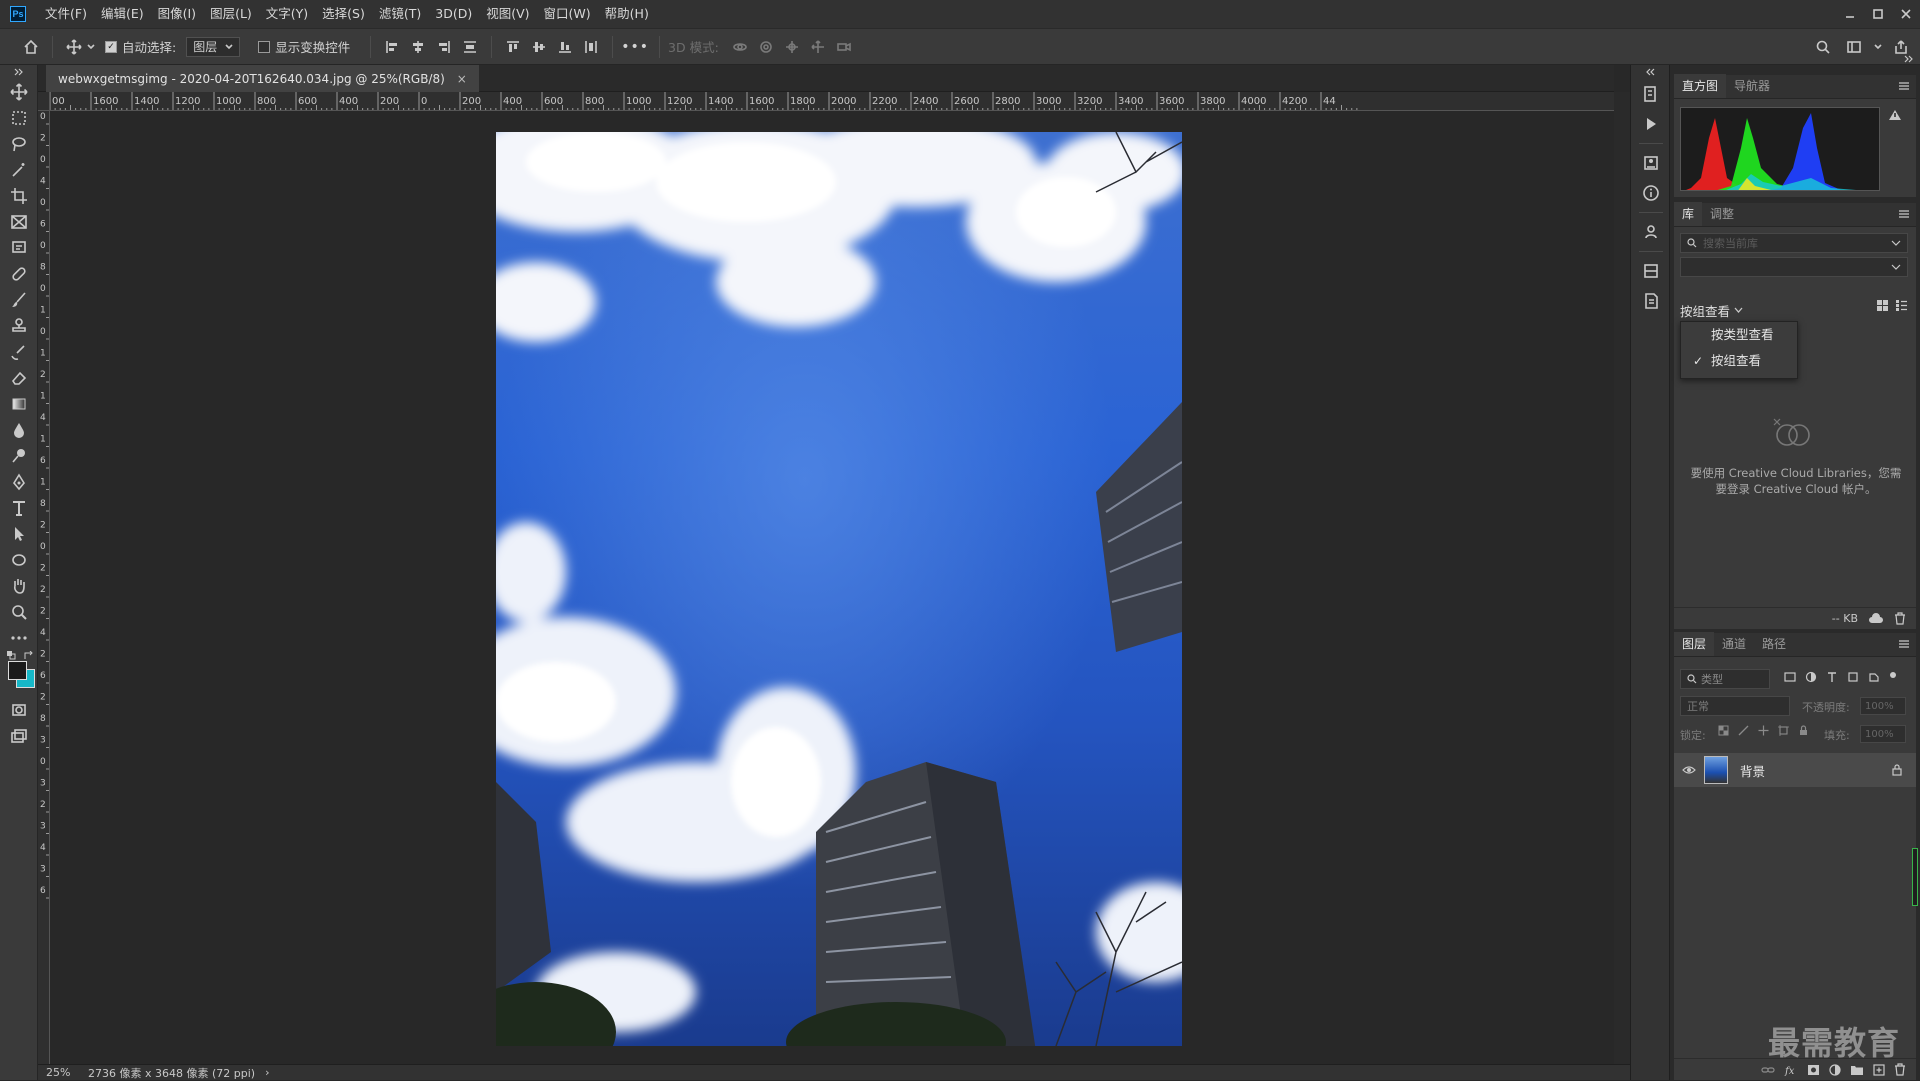 The image size is (1920, 1081). What do you see at coordinates (453, 14) in the screenshot?
I see `menu-3d: 3D(D)` at bounding box center [453, 14].